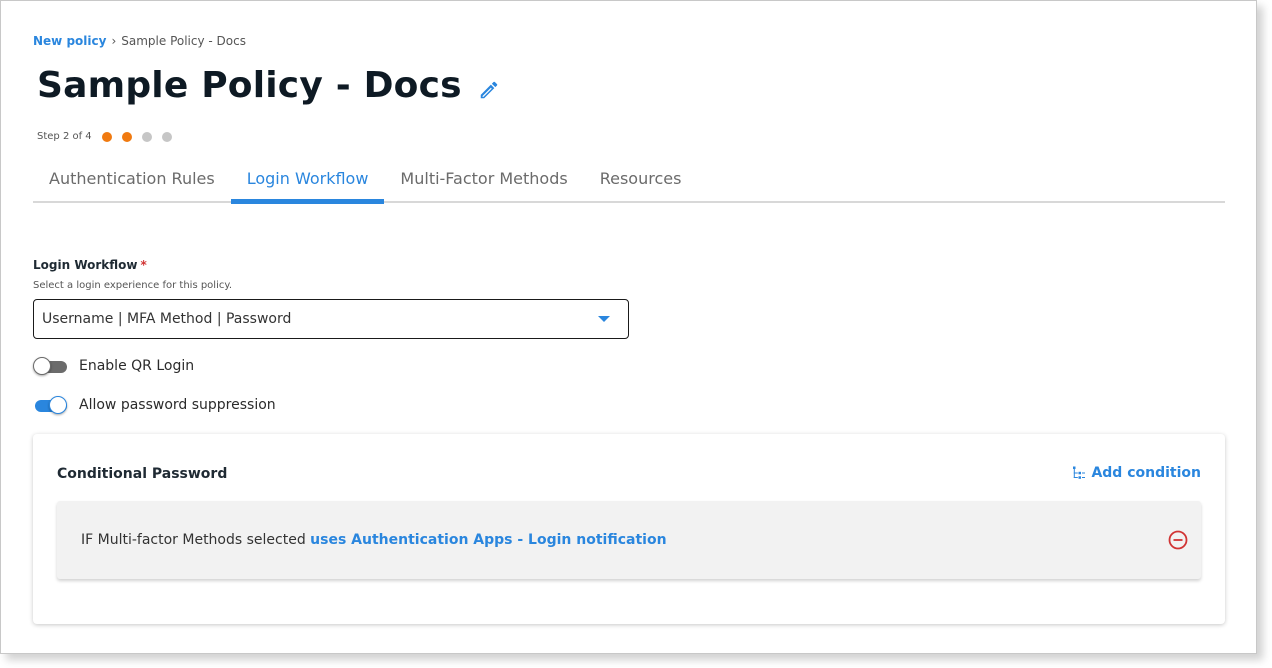 This screenshot has height=668, width=1272. Describe the element at coordinates (483, 180) in the screenshot. I see `tab-multi-factor-methods: Multi-Factor Methods` at that location.